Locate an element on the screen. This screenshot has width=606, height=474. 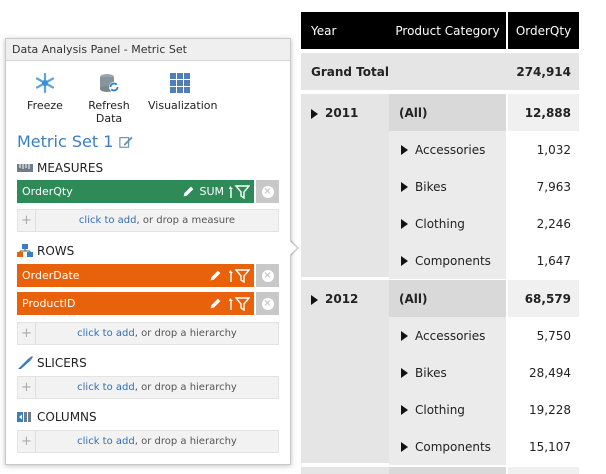
panel-toolbar: Freeze Refresh Data Visualization is located at coordinates (148, 96).